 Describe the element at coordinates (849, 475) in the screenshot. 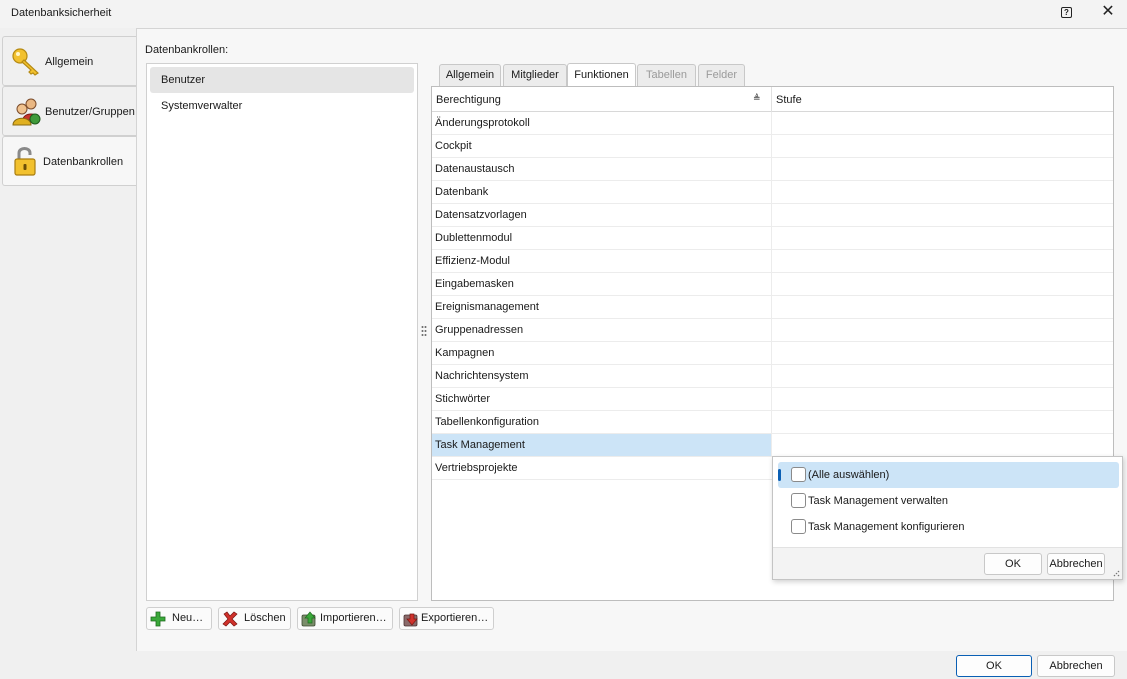

I see `option-label: (Alle auswählen)` at that location.